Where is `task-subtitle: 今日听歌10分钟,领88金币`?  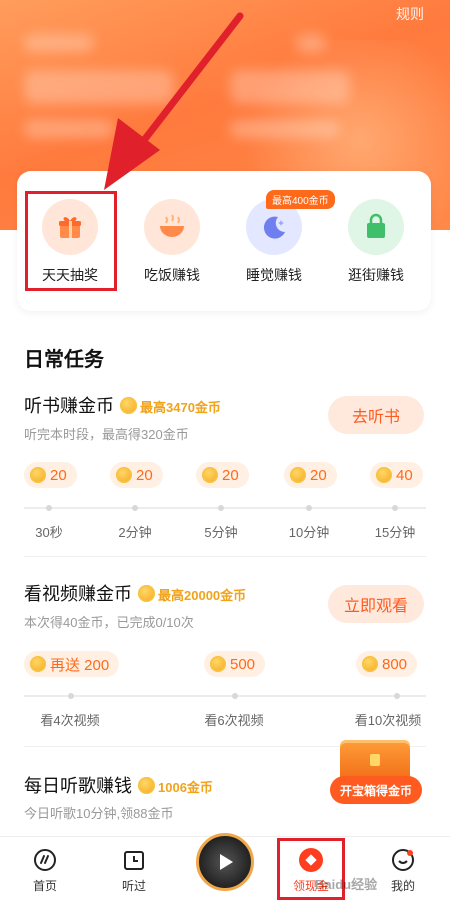 task-subtitle: 今日听歌10分钟,领88金币 is located at coordinates (99, 813).